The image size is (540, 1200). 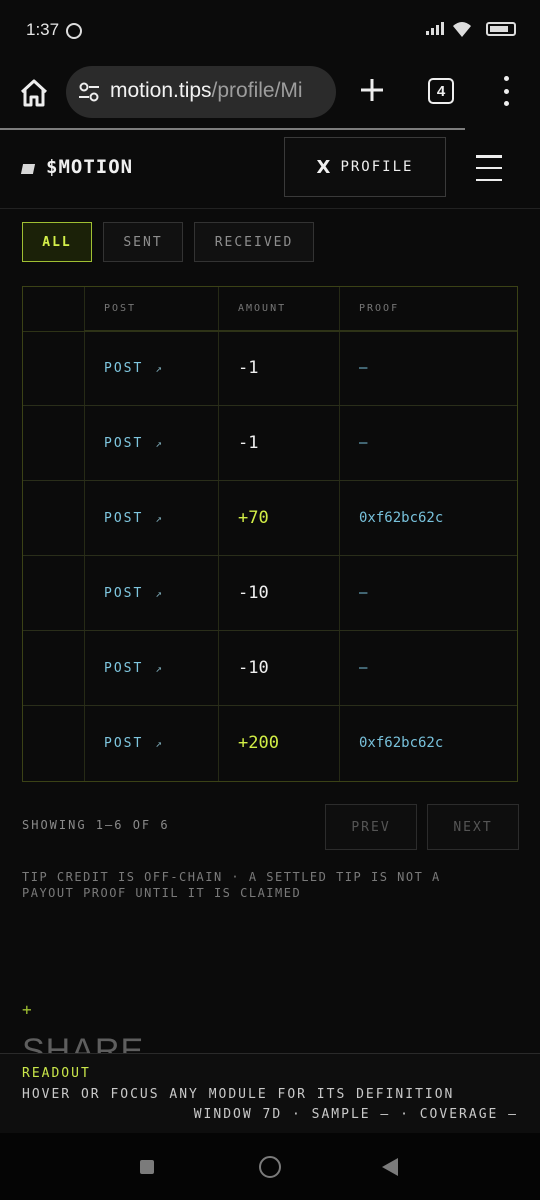 What do you see at coordinates (253, 518) in the screenshot?
I see `amount-value: +70` at bounding box center [253, 518].